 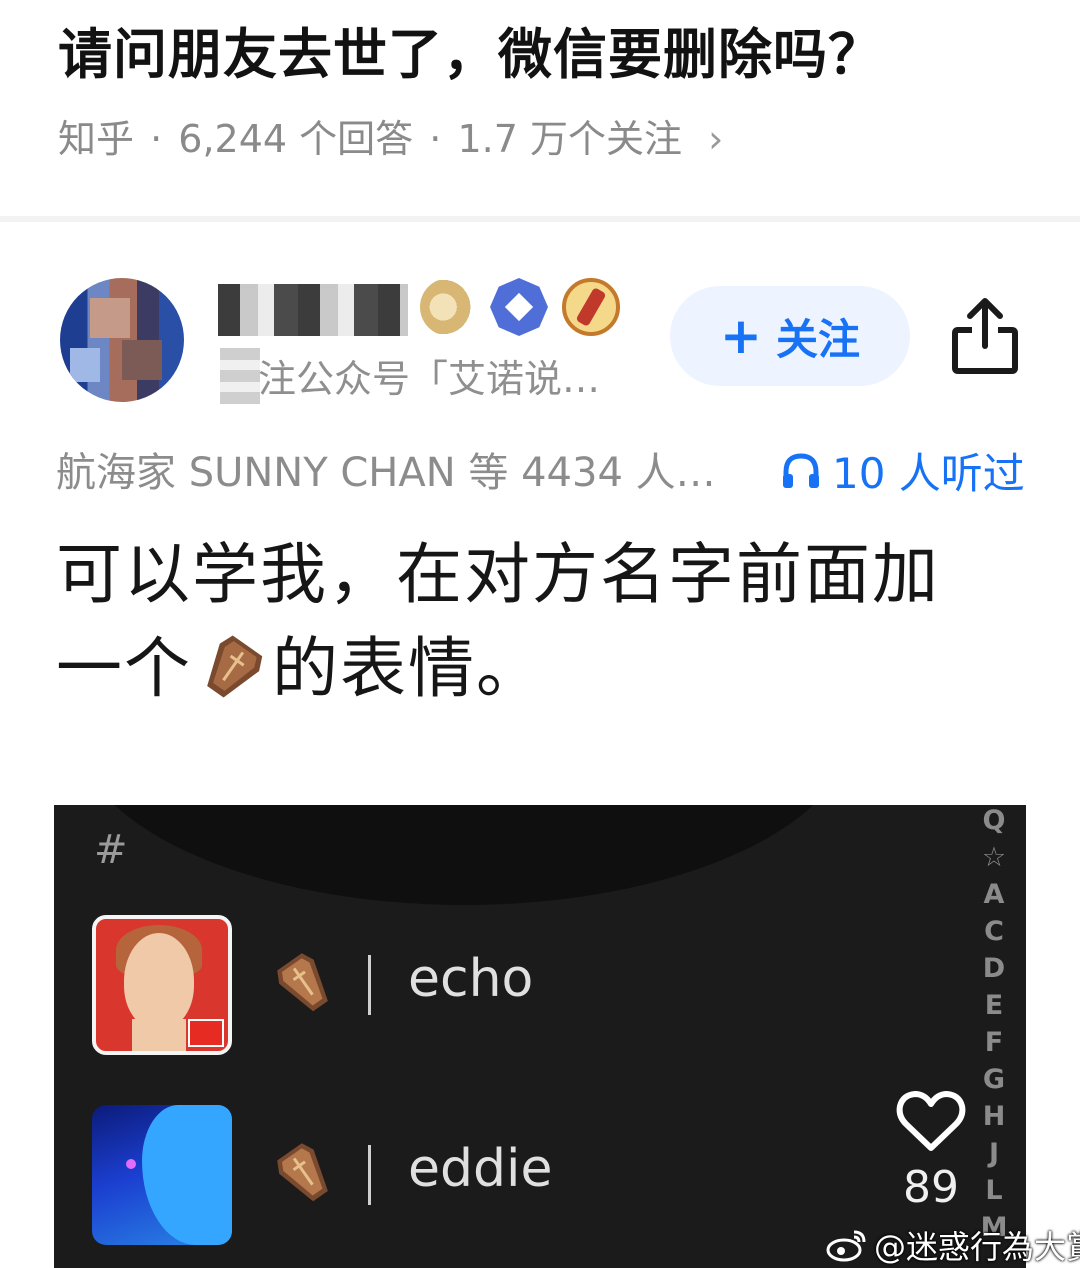 I want to click on contact-name: echo, so click(x=471, y=979).